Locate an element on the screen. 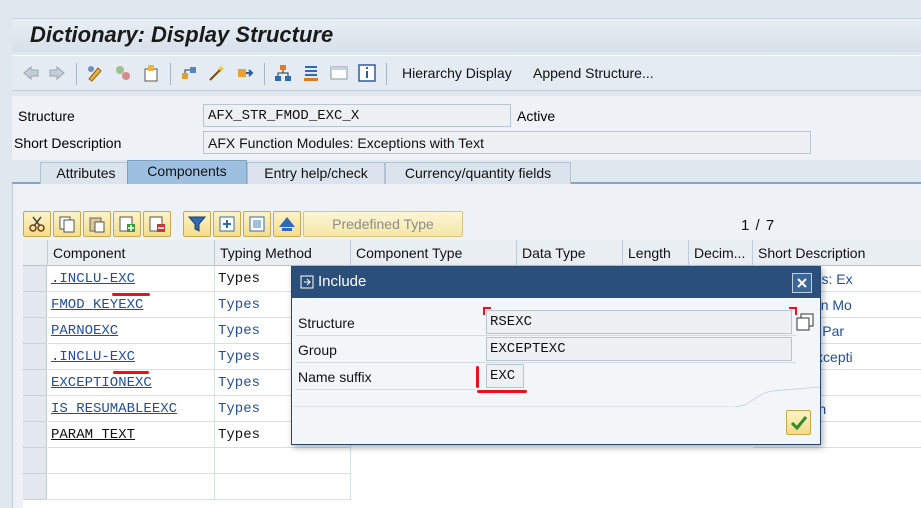 The image size is (921, 508). column-header-component-type: Component Type is located at coordinates (434, 253).